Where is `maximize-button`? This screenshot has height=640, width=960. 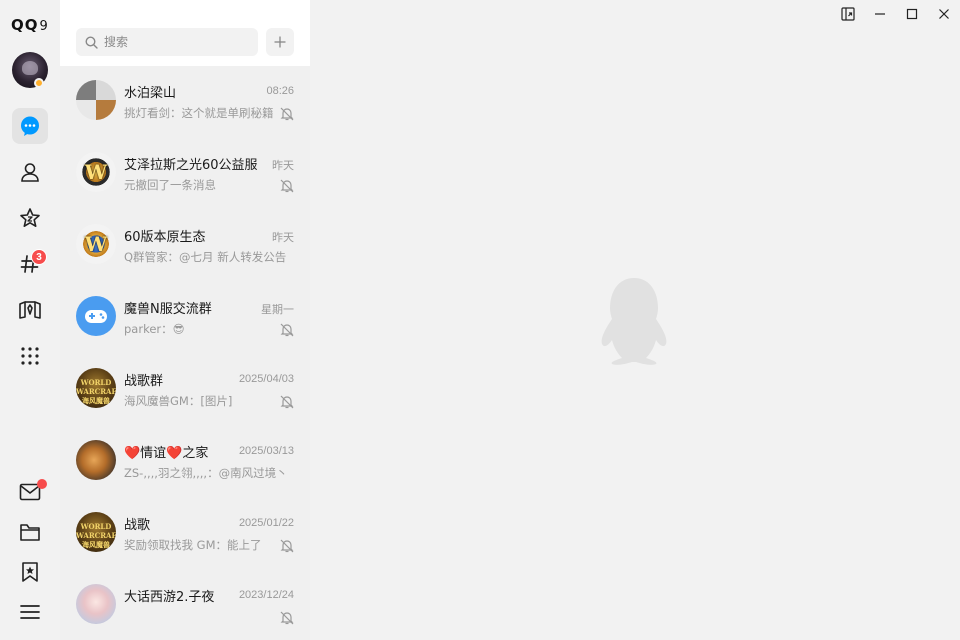
maximize-button is located at coordinates (912, 14).